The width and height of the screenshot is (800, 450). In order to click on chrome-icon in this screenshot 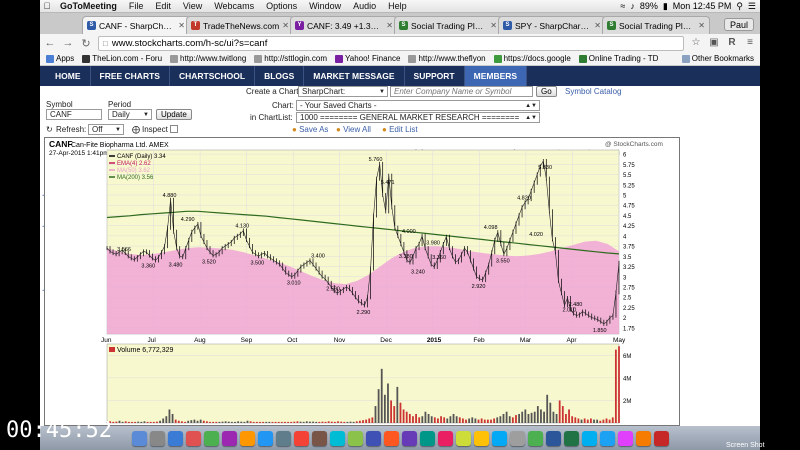, I will do `click(463, 438)`.